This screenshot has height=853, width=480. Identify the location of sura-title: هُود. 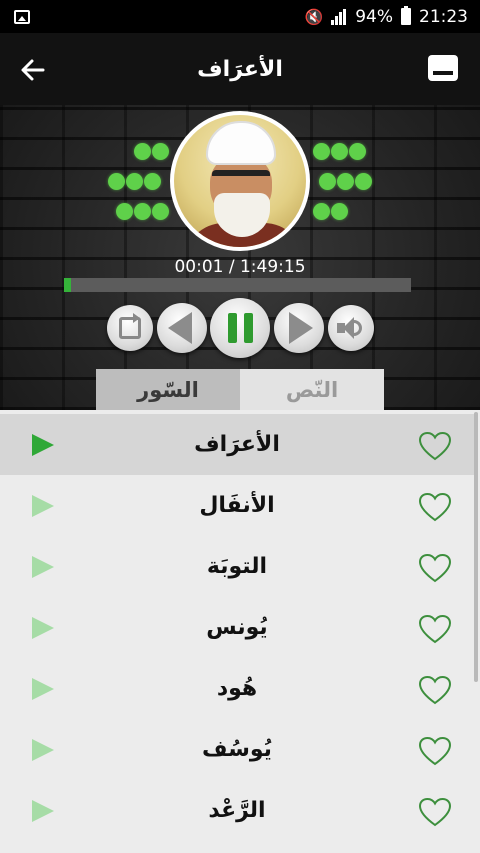
(237, 688).